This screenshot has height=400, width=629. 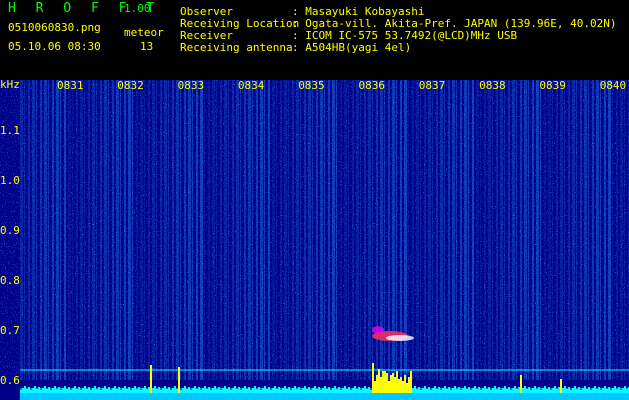 What do you see at coordinates (54, 27) in the screenshot?
I see `file-name: 0510060830.png` at bounding box center [54, 27].